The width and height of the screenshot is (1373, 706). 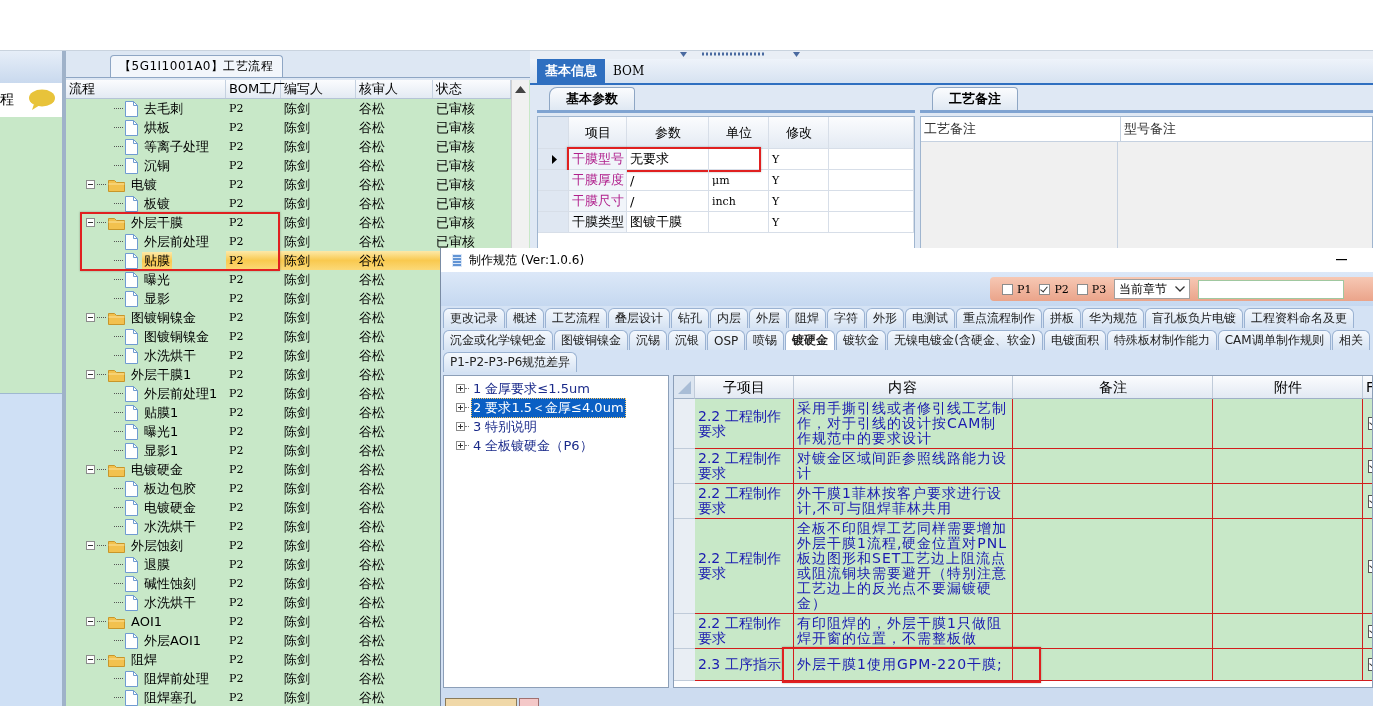 I want to click on column-header: 单位, so click(x=739, y=133).